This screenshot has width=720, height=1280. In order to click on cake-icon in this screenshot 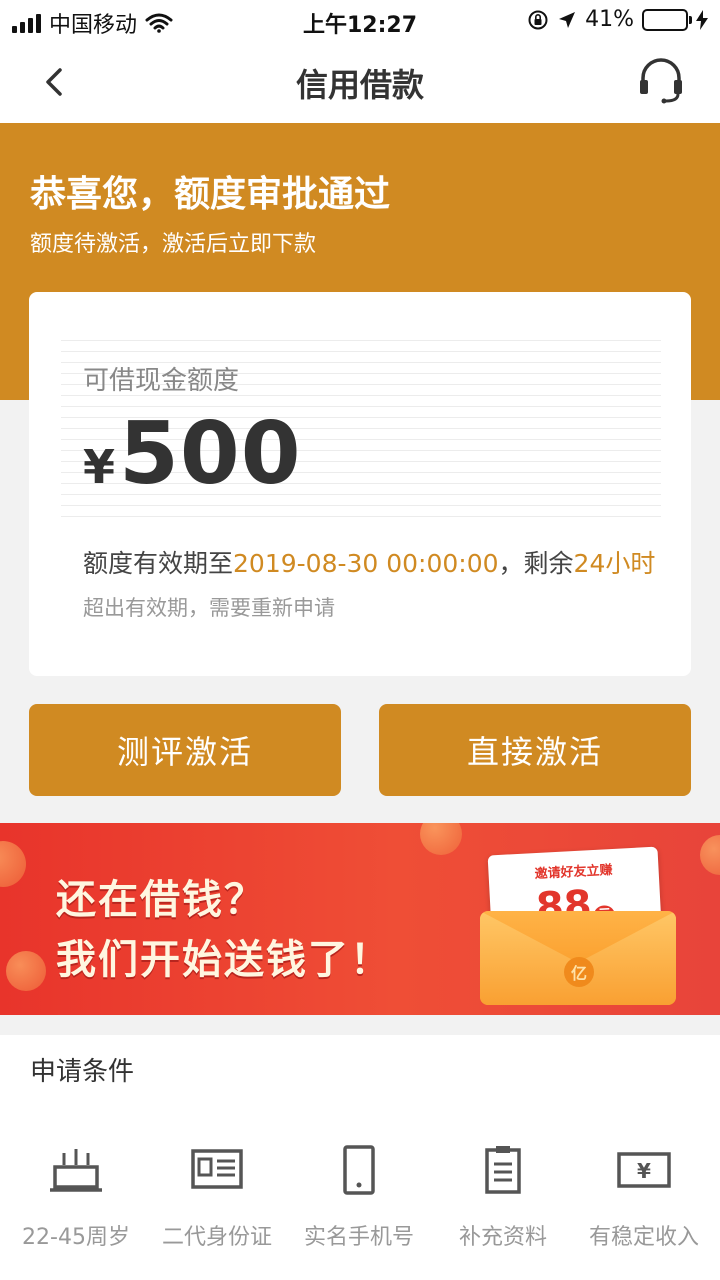, I will do `click(76, 1170)`.